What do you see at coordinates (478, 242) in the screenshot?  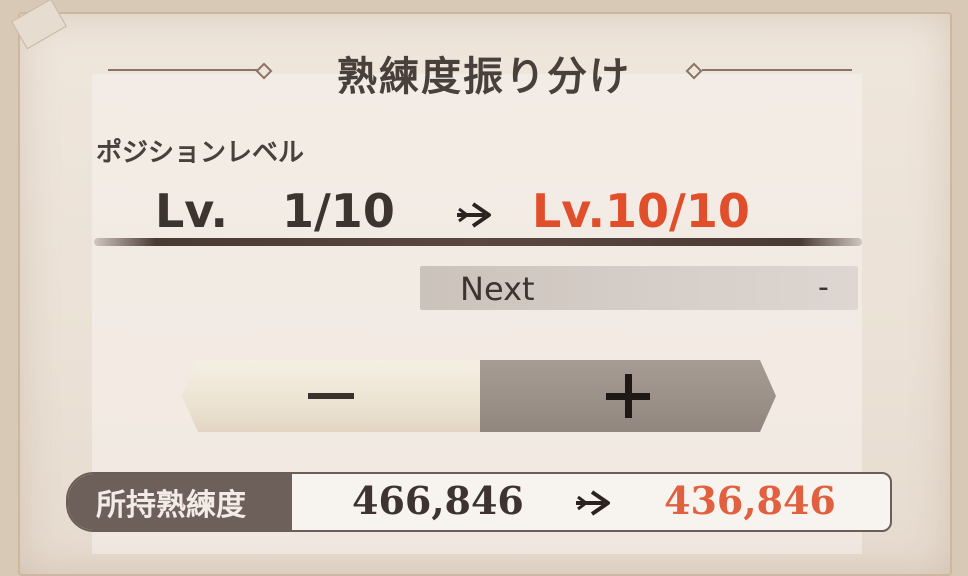 I see `level-divider` at bounding box center [478, 242].